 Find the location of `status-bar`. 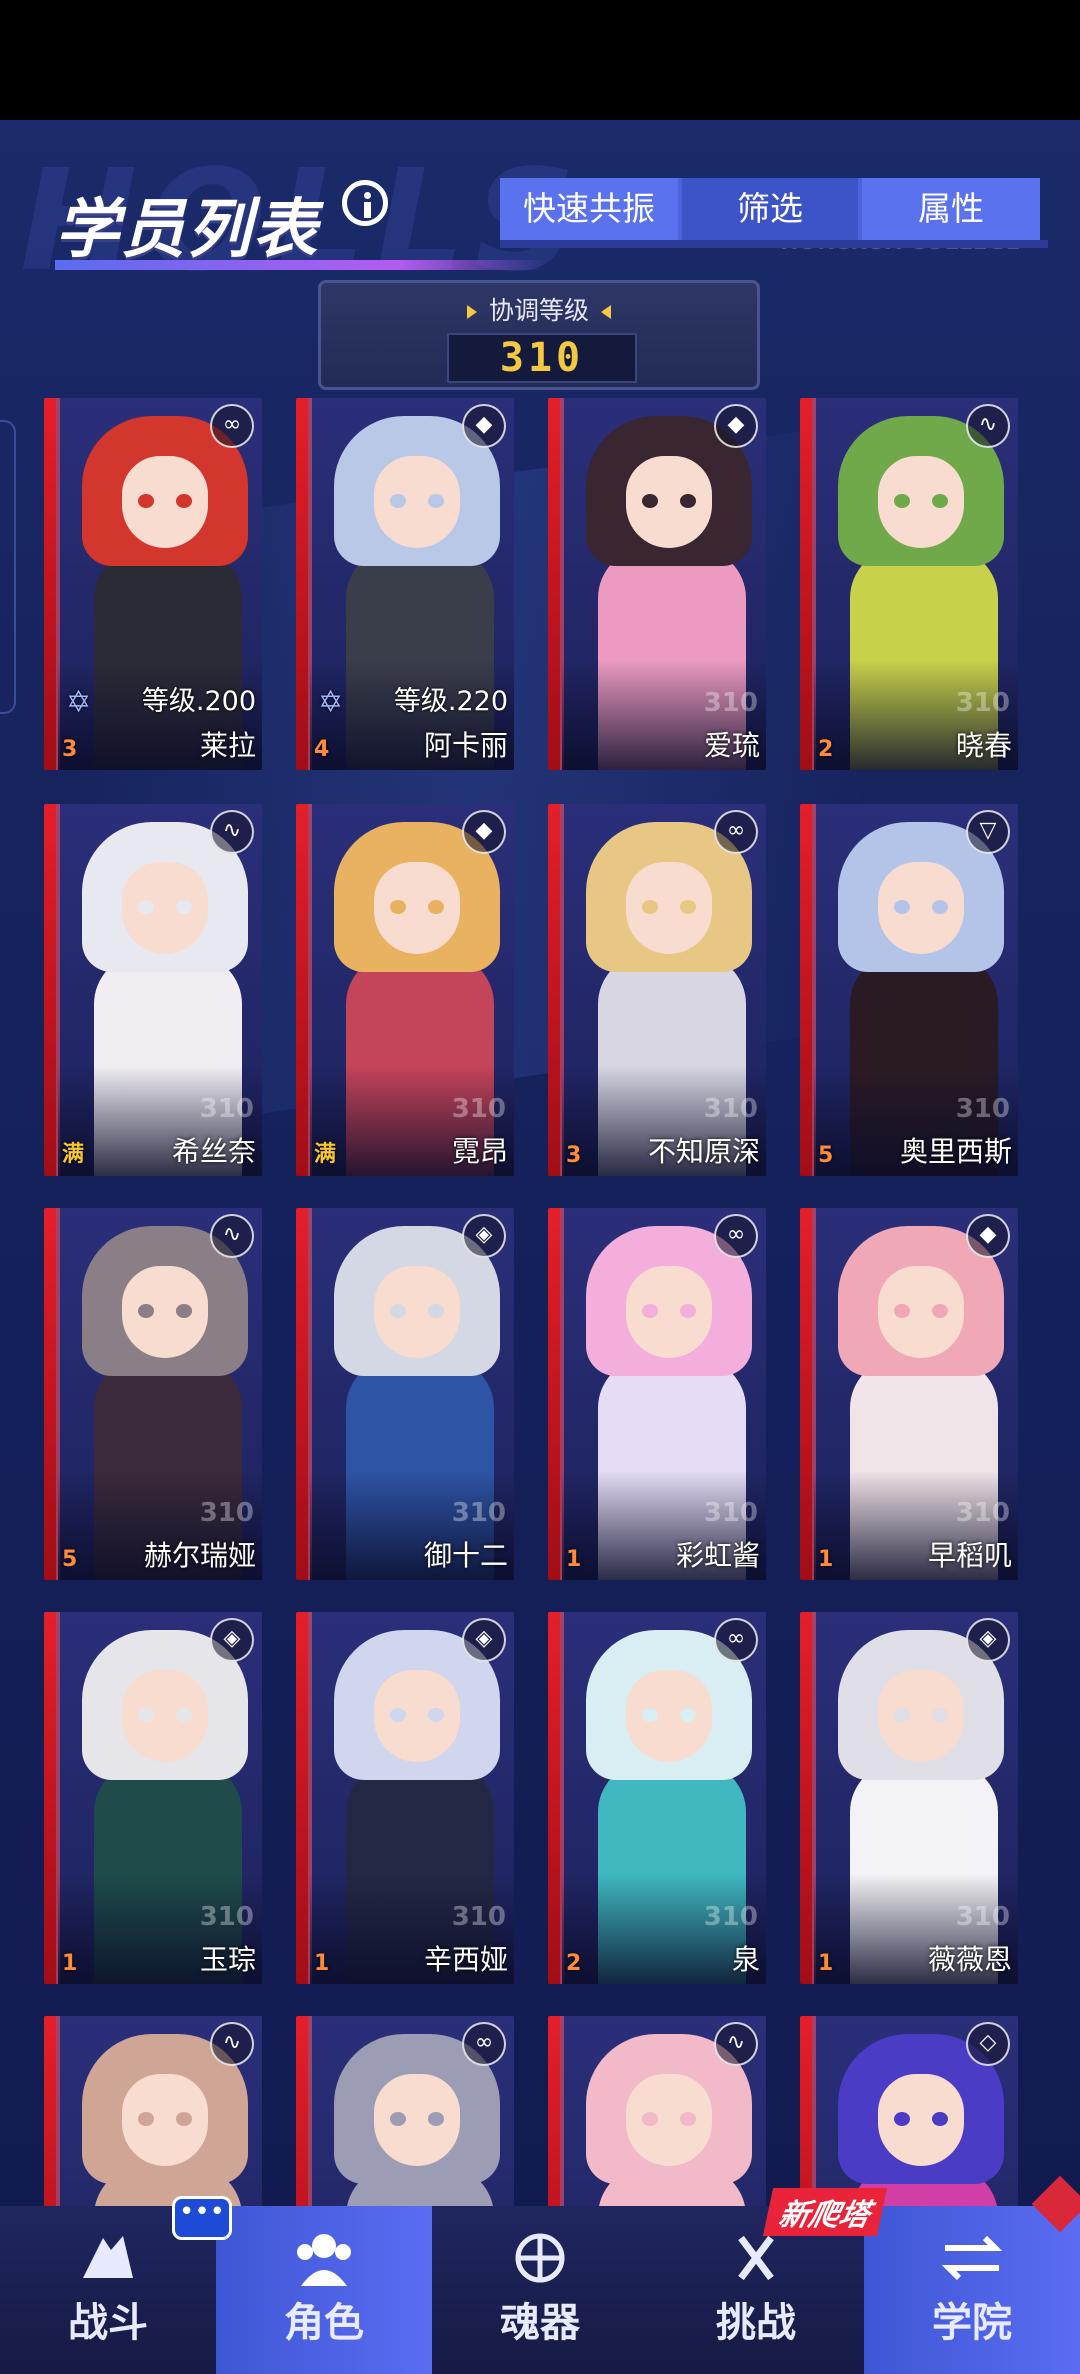

status-bar is located at coordinates (540, 60).